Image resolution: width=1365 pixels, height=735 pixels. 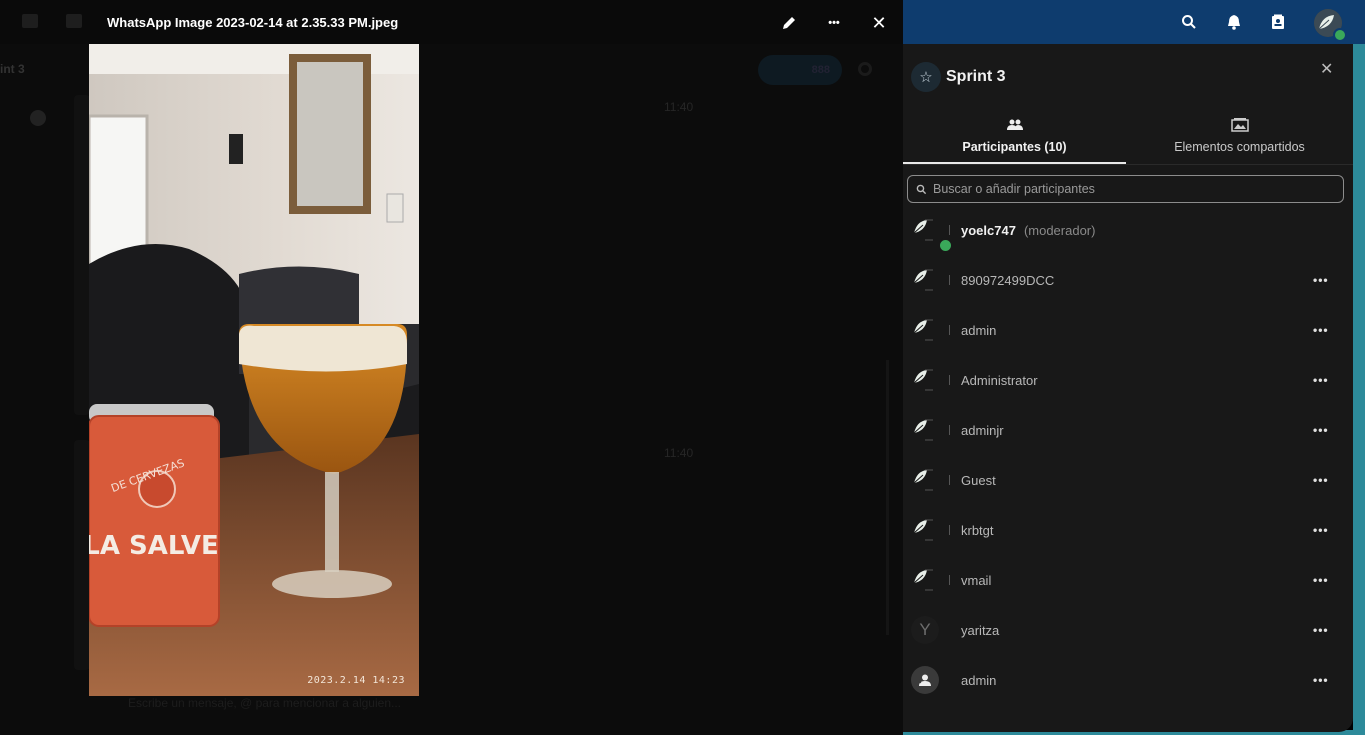 I want to click on notifications-button, so click(x=1234, y=22).